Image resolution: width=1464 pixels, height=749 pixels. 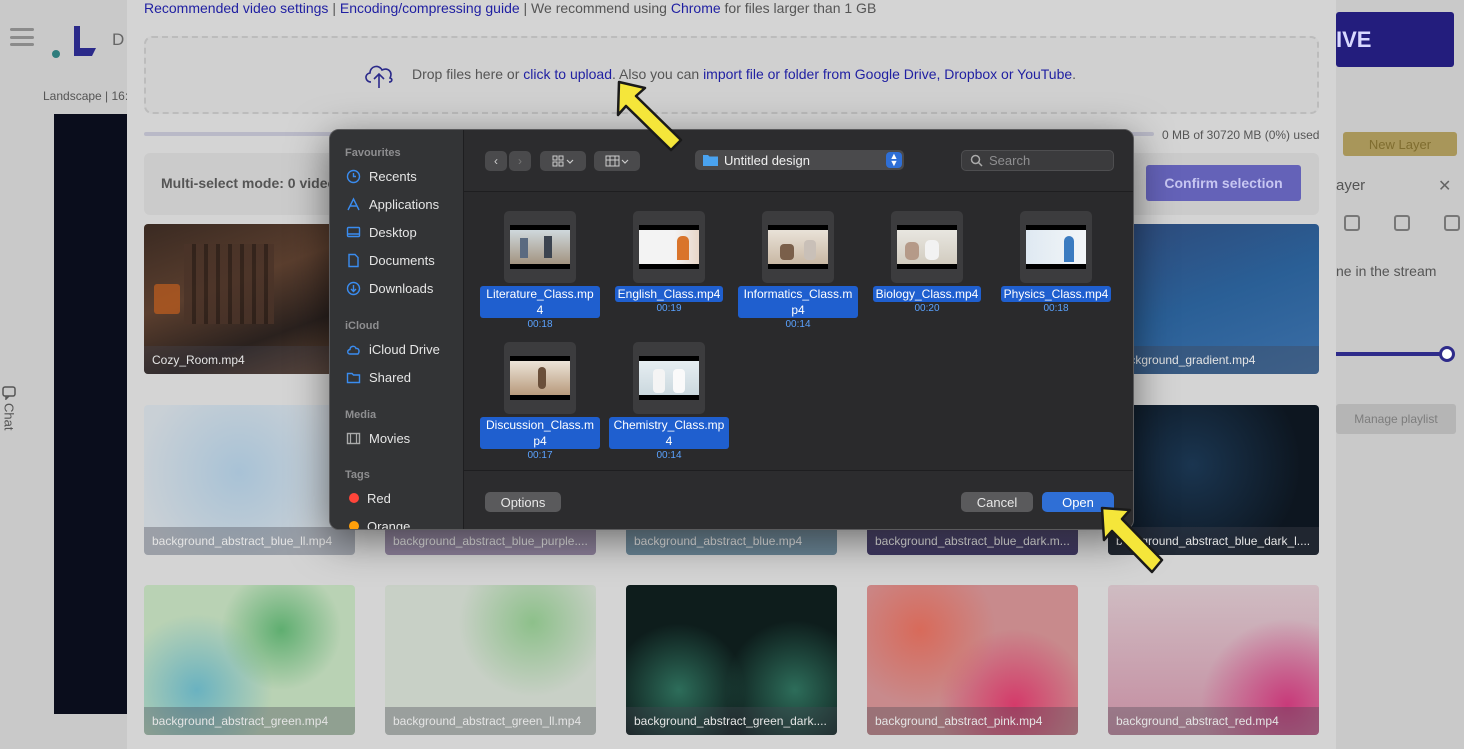 I want to click on library-item: background_abstract_red.mp4, so click(x=1213, y=660).